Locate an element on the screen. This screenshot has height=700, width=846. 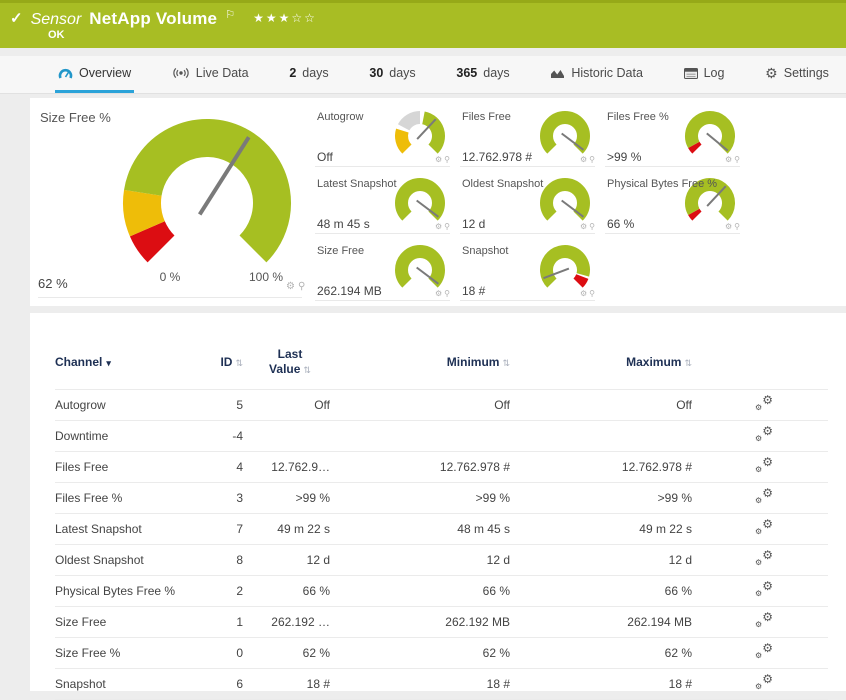
tab-number: 30 is located at coordinates (376, 73).